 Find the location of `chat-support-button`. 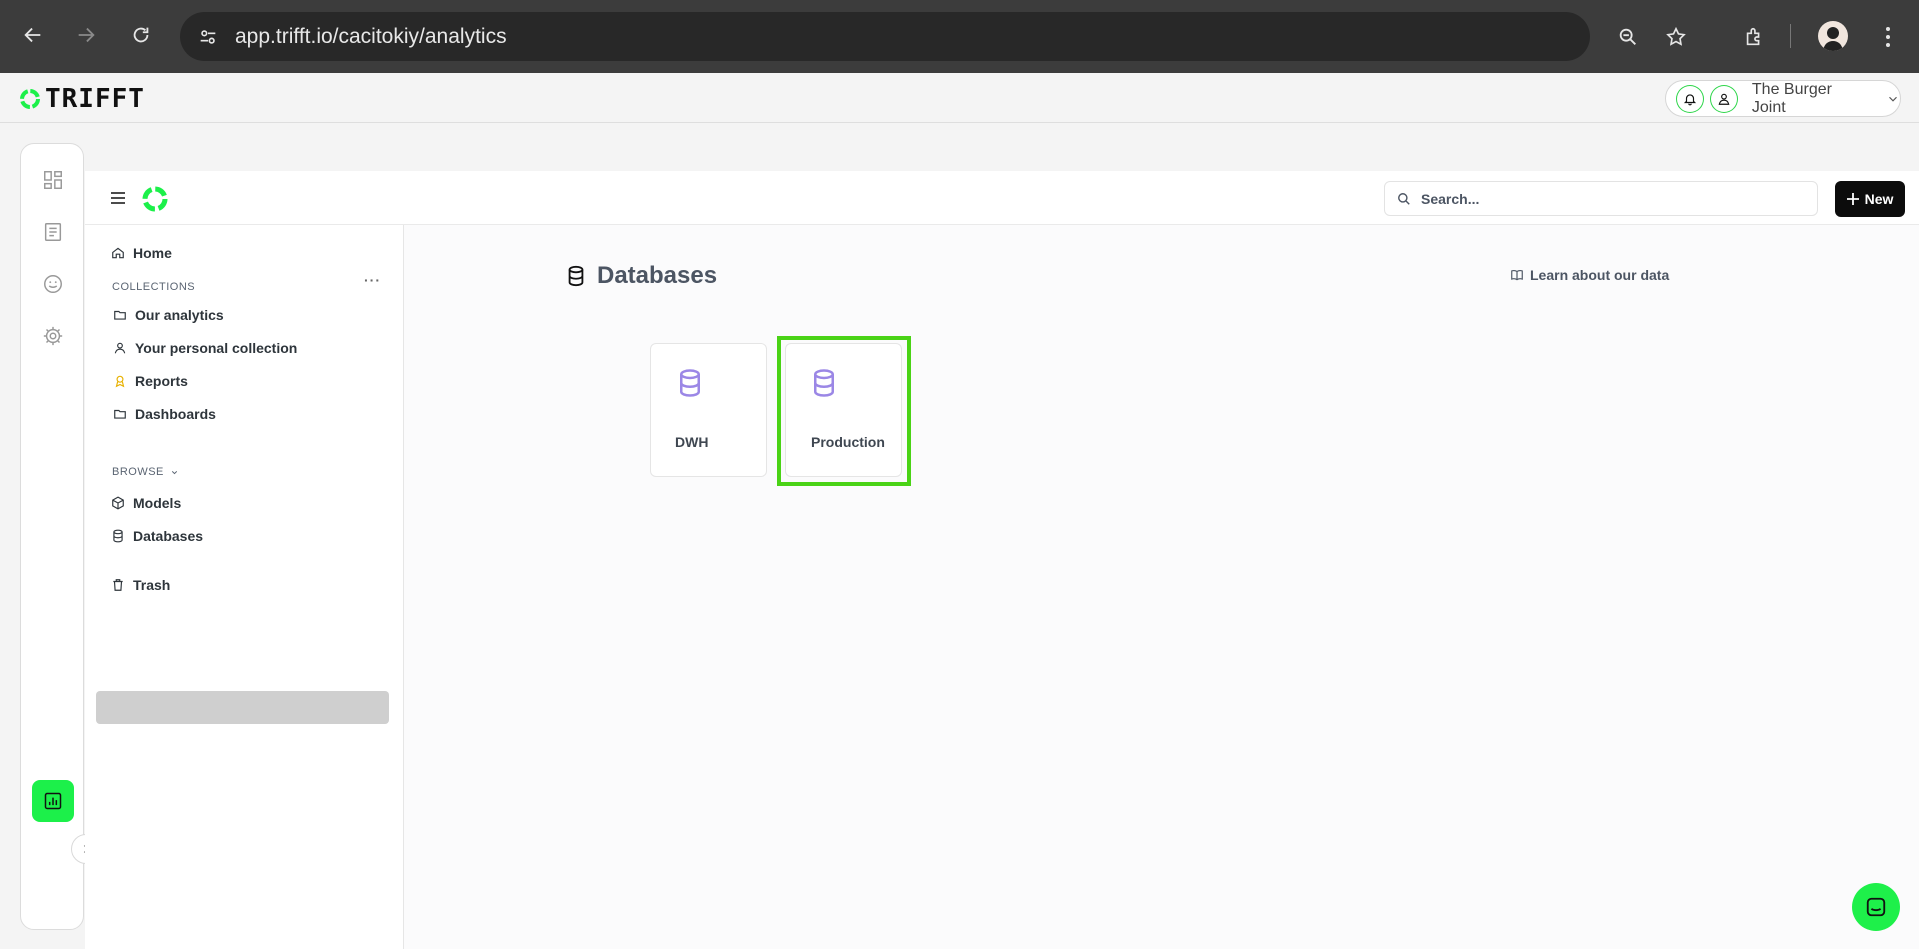

chat-support-button is located at coordinates (1876, 907).